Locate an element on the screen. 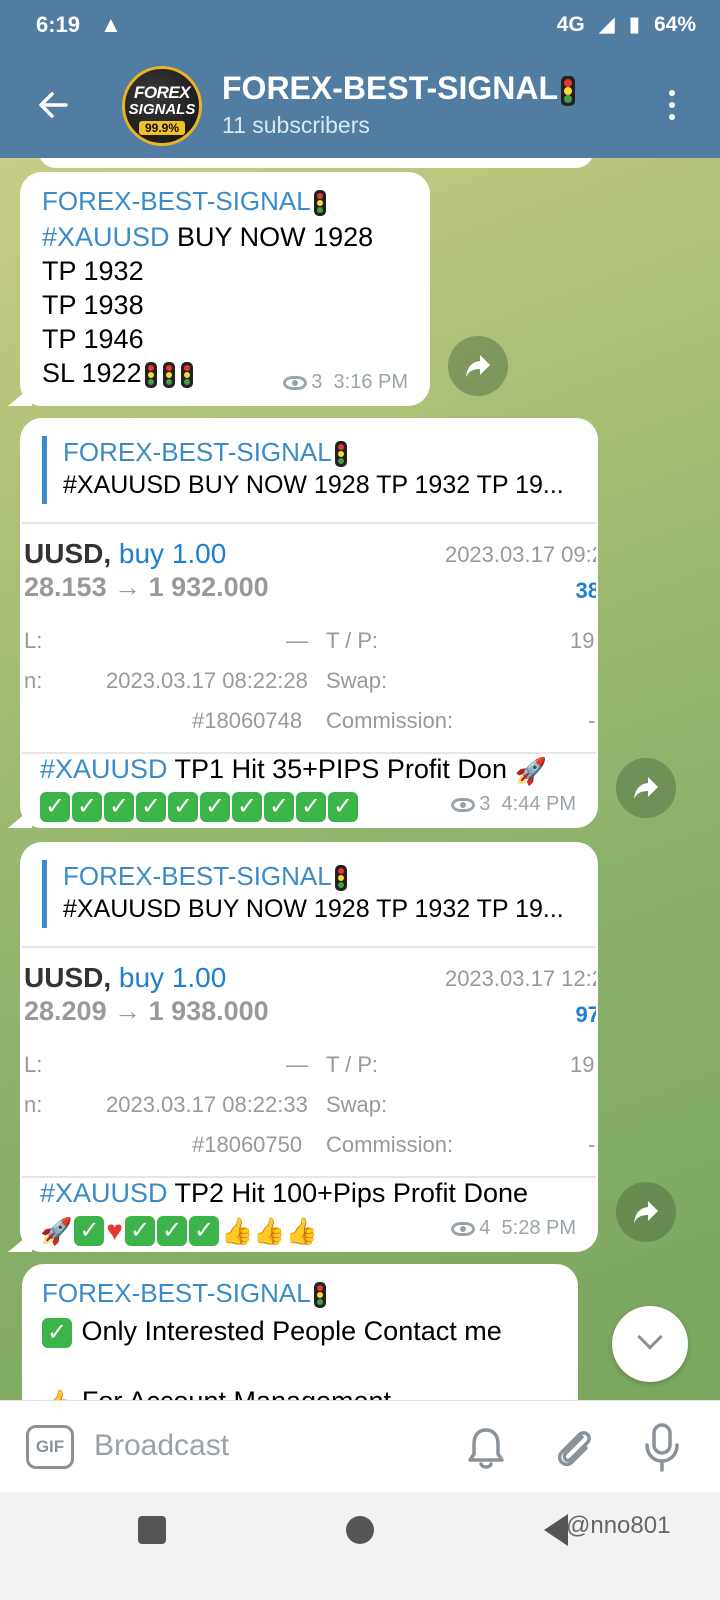  message-meta: 3 3:16 PM is located at coordinates (345, 382).